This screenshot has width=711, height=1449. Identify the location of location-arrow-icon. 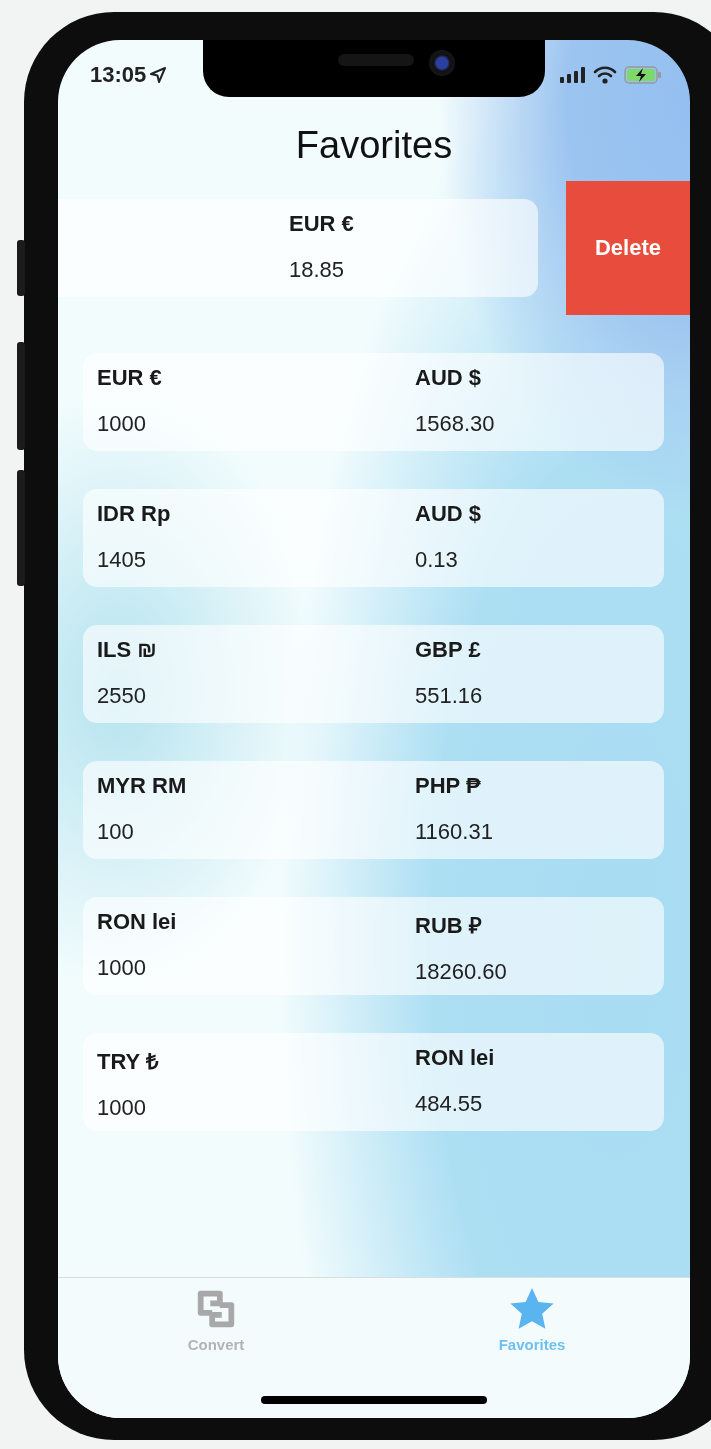
(158, 75).